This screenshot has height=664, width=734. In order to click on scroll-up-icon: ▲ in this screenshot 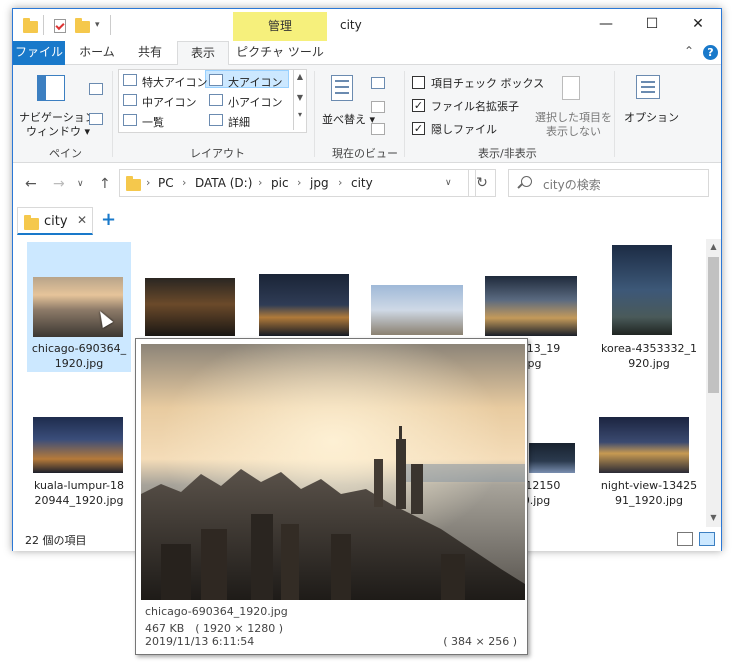, I will do `click(713, 246)`.